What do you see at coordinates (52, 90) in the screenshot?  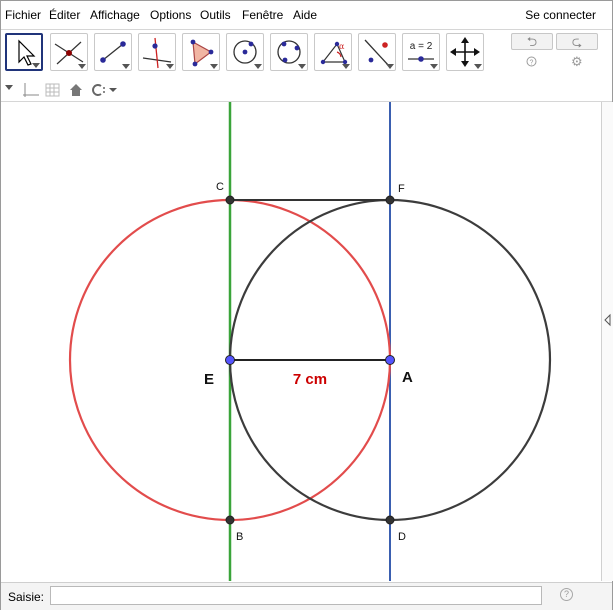 I see `grid-icon` at bounding box center [52, 90].